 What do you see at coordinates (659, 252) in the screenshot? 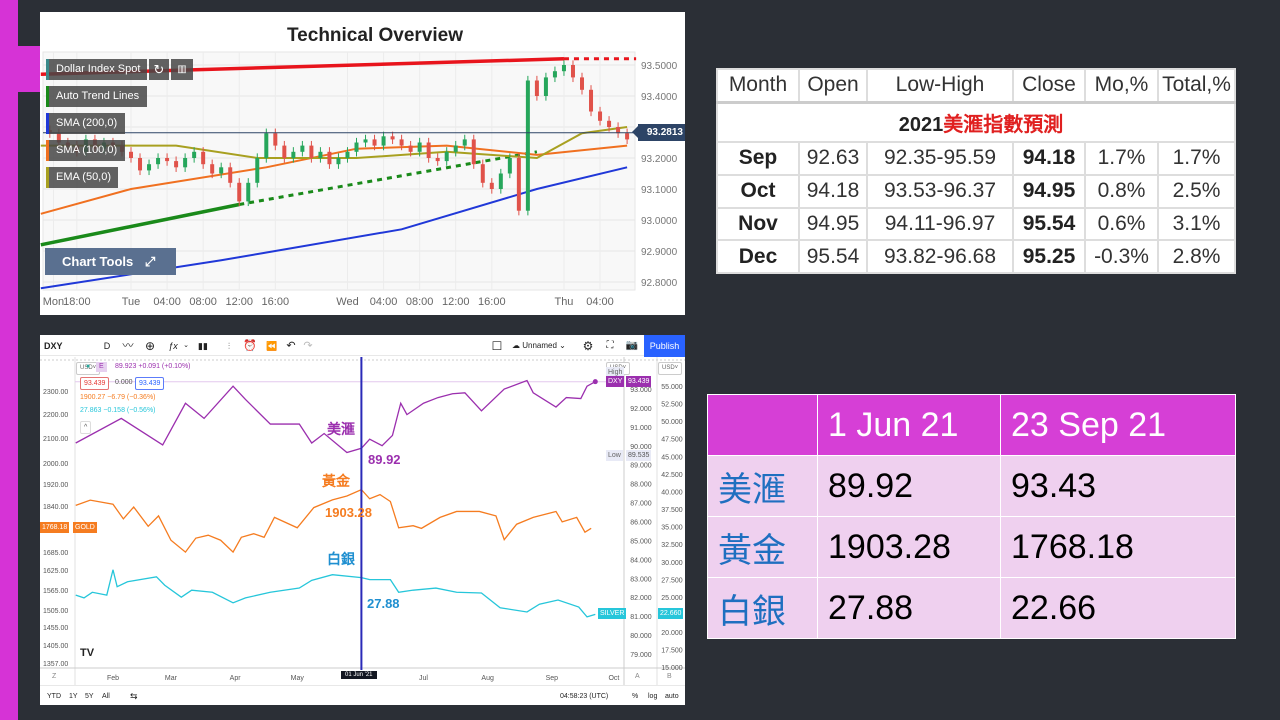
I see `y-tick-label: 92.9000` at bounding box center [659, 252].